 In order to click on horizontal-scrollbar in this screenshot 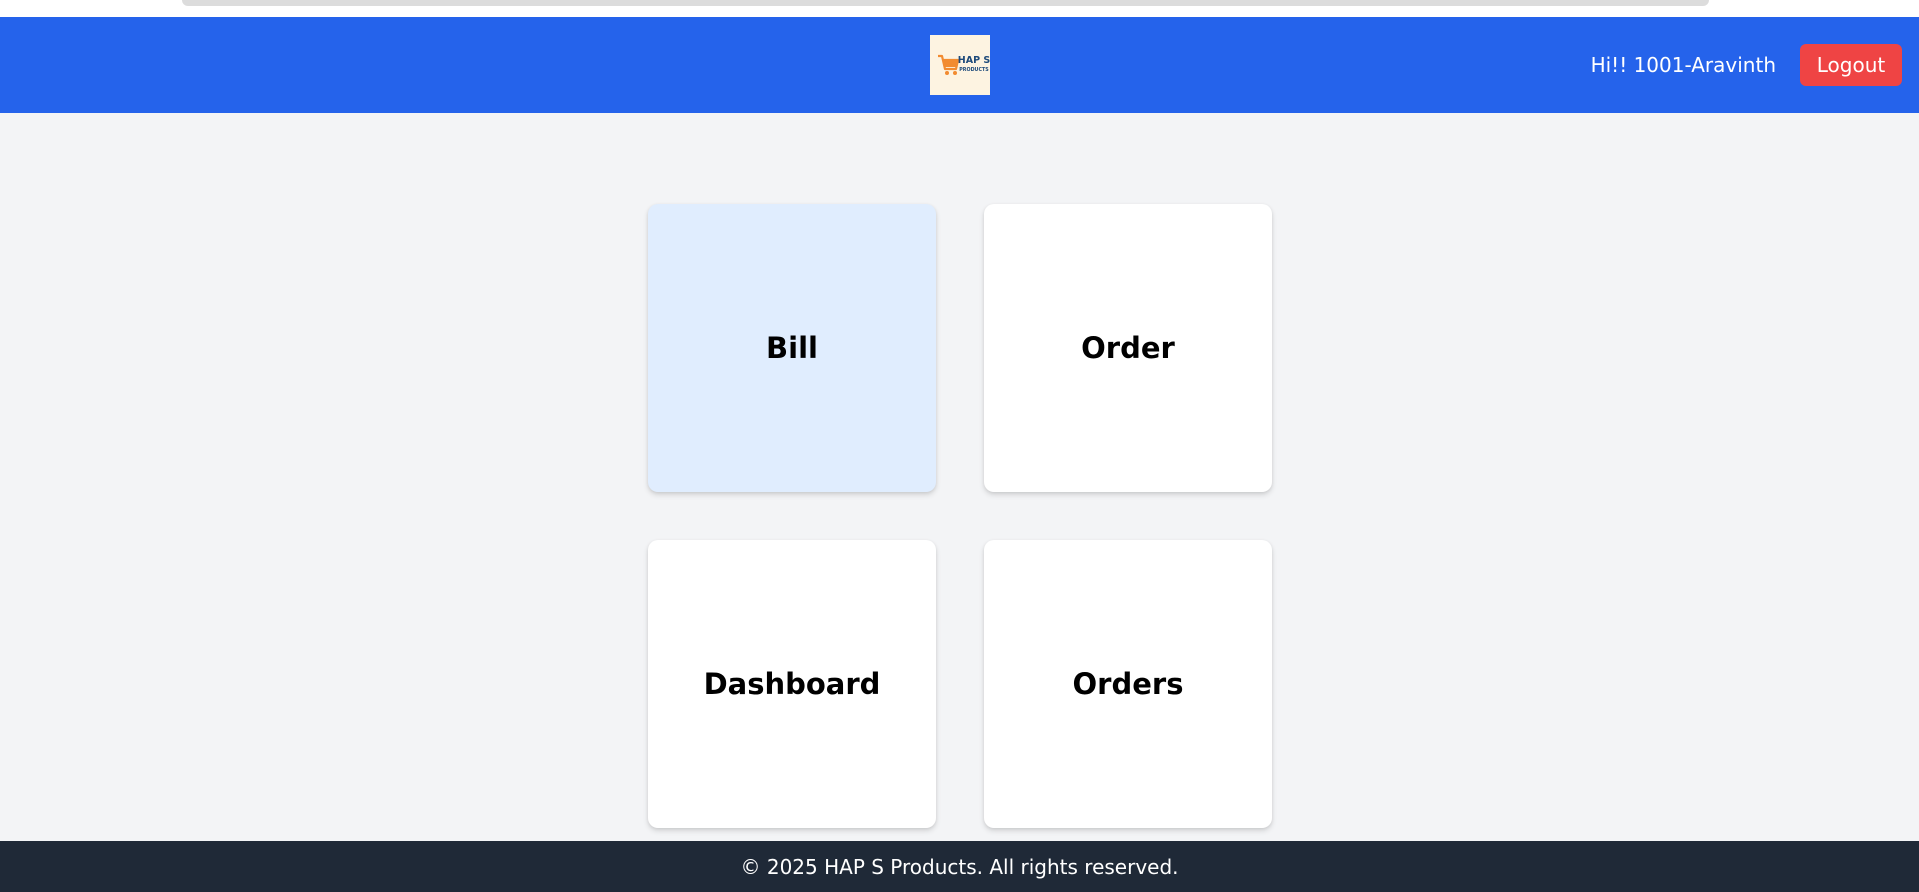, I will do `click(945, 3)`.